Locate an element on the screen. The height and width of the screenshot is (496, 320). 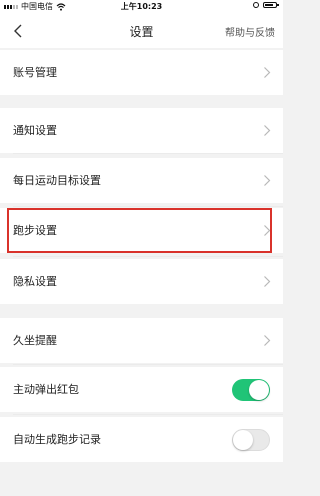
help-feedback-link: 帮助与反馈 is located at coordinates (250, 31).